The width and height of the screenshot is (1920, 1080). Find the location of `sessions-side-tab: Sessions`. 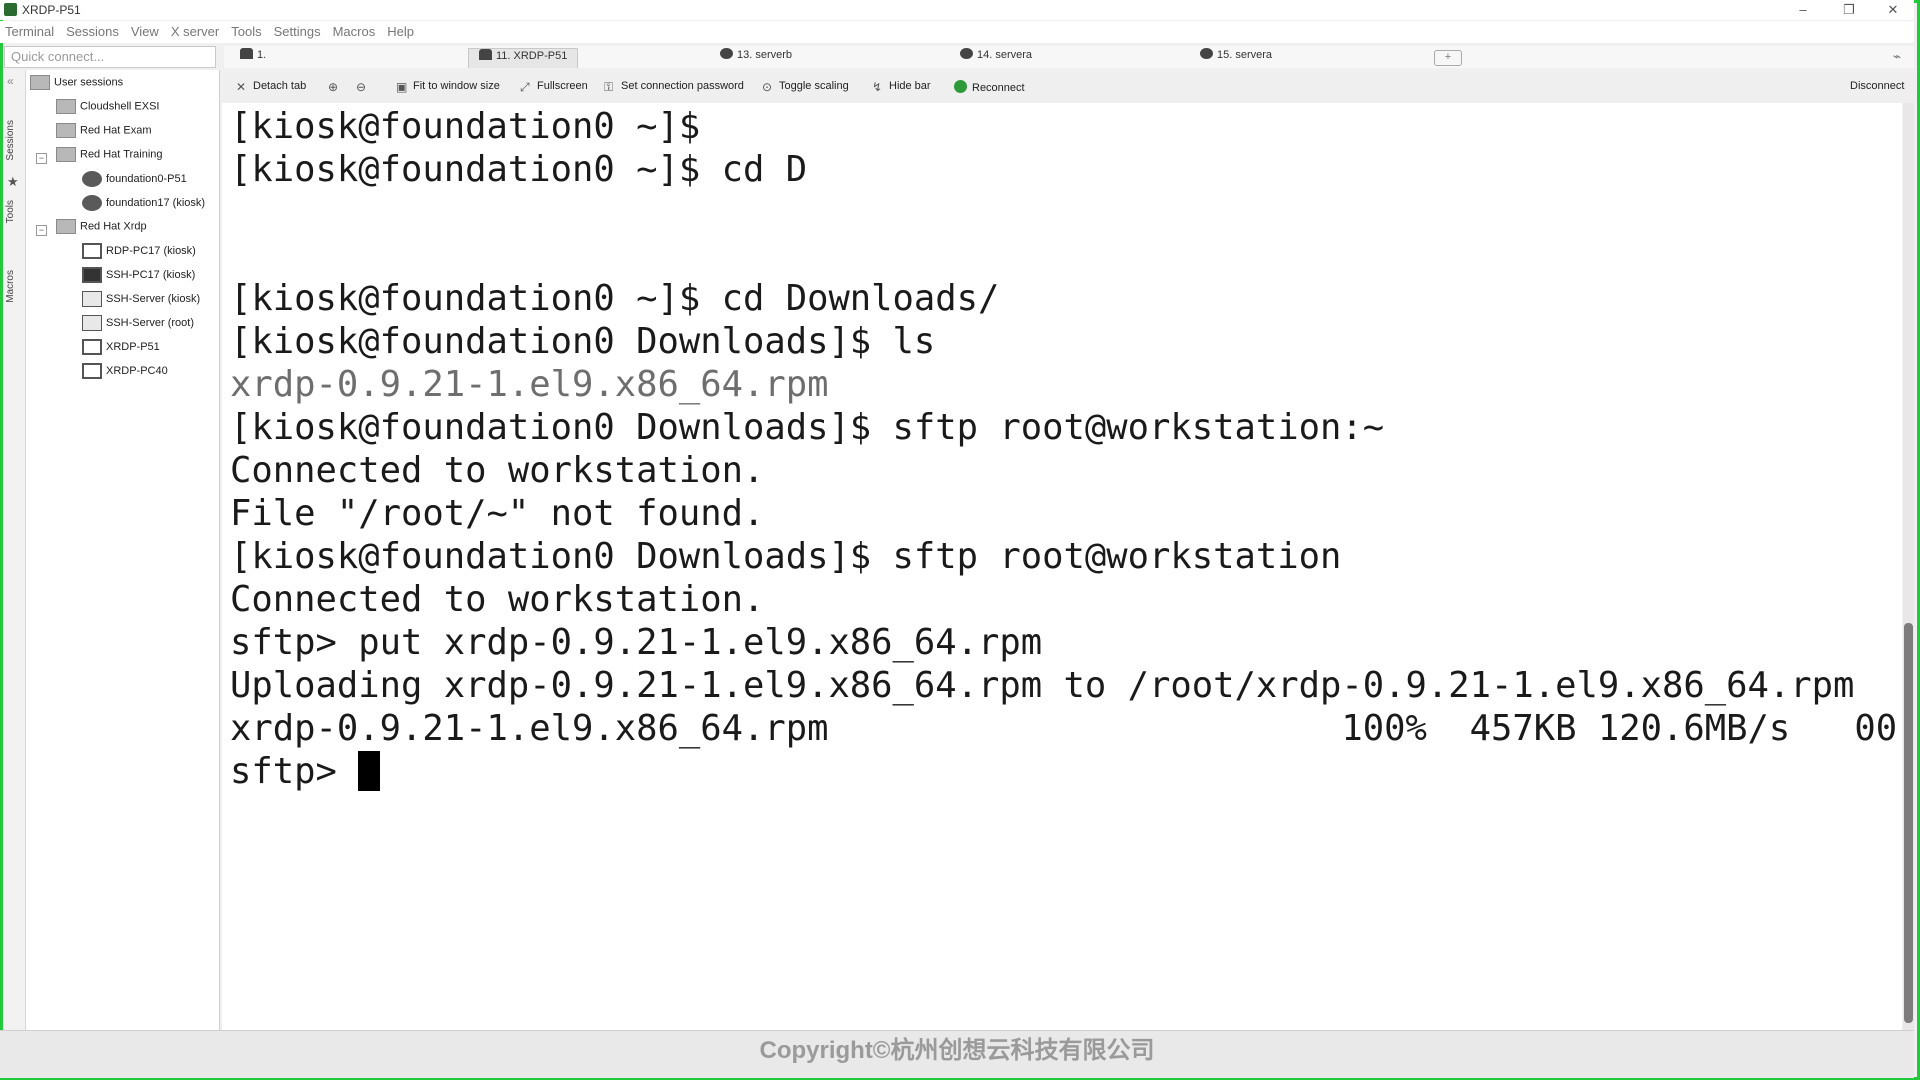

sessions-side-tab: Sessions is located at coordinates (10, 140).